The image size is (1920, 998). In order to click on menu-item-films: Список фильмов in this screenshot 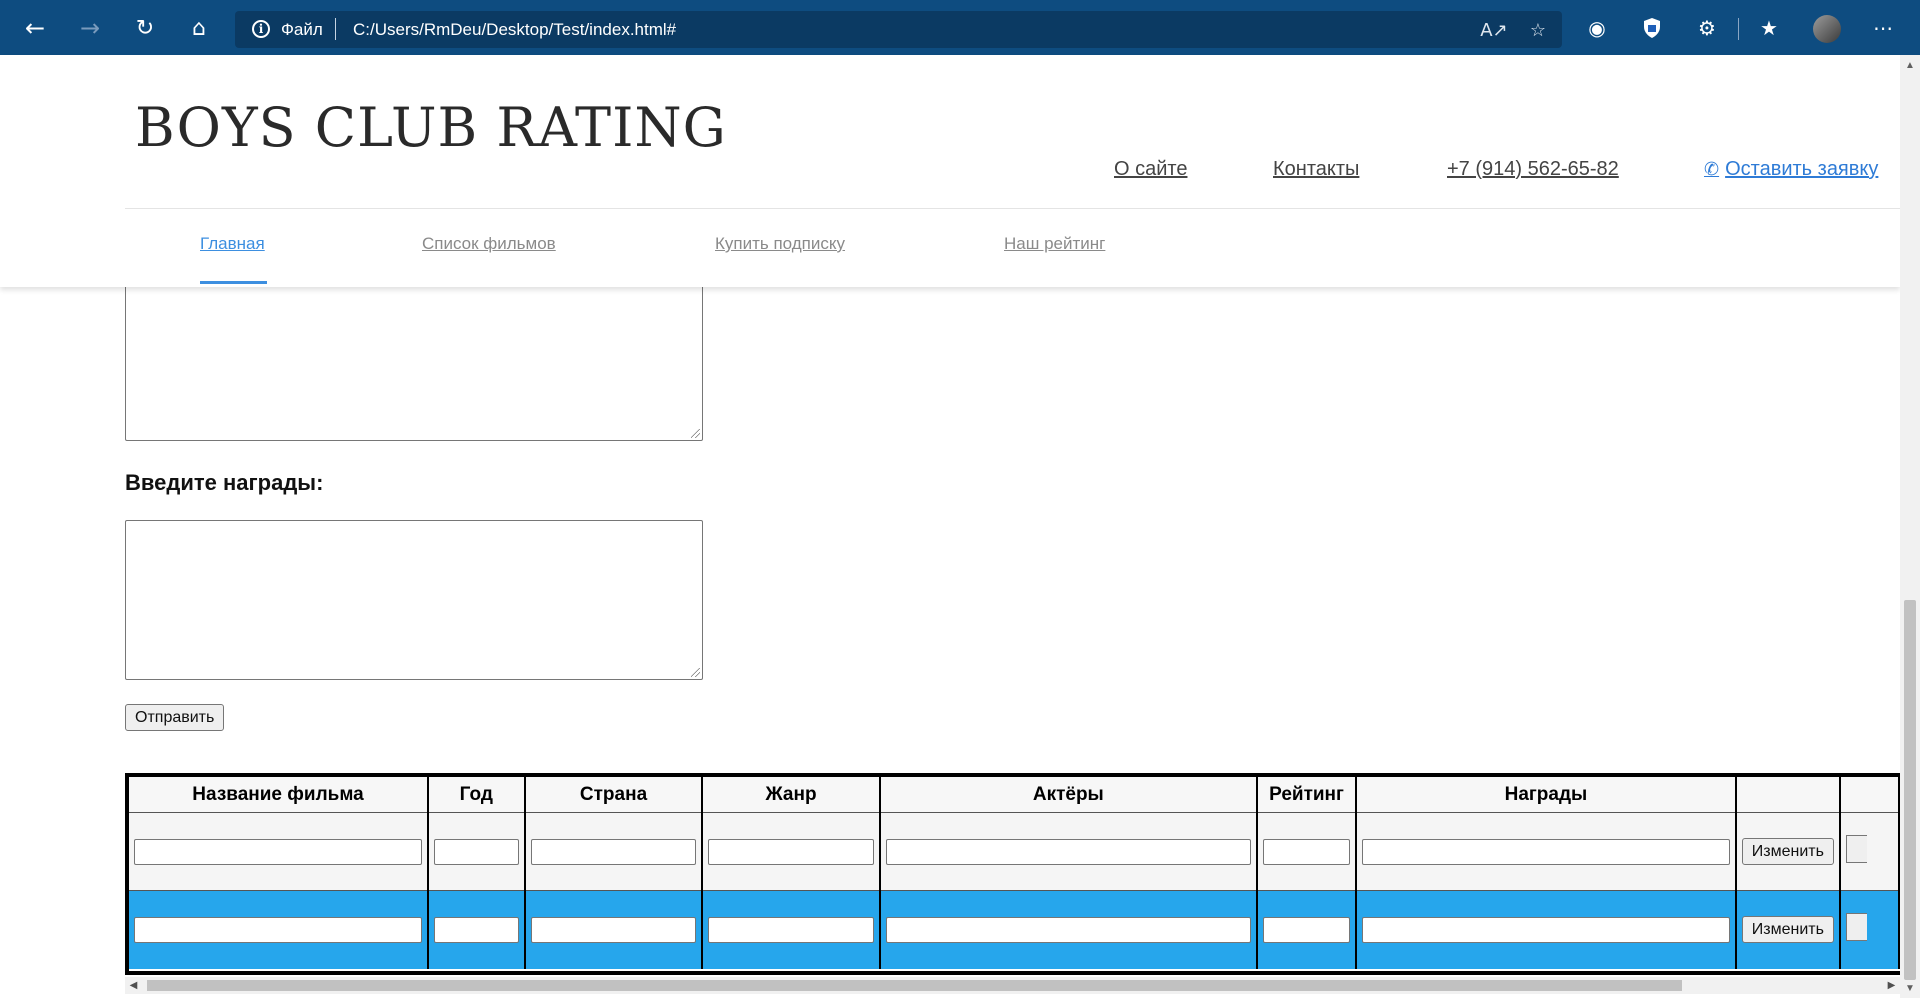, I will do `click(489, 244)`.